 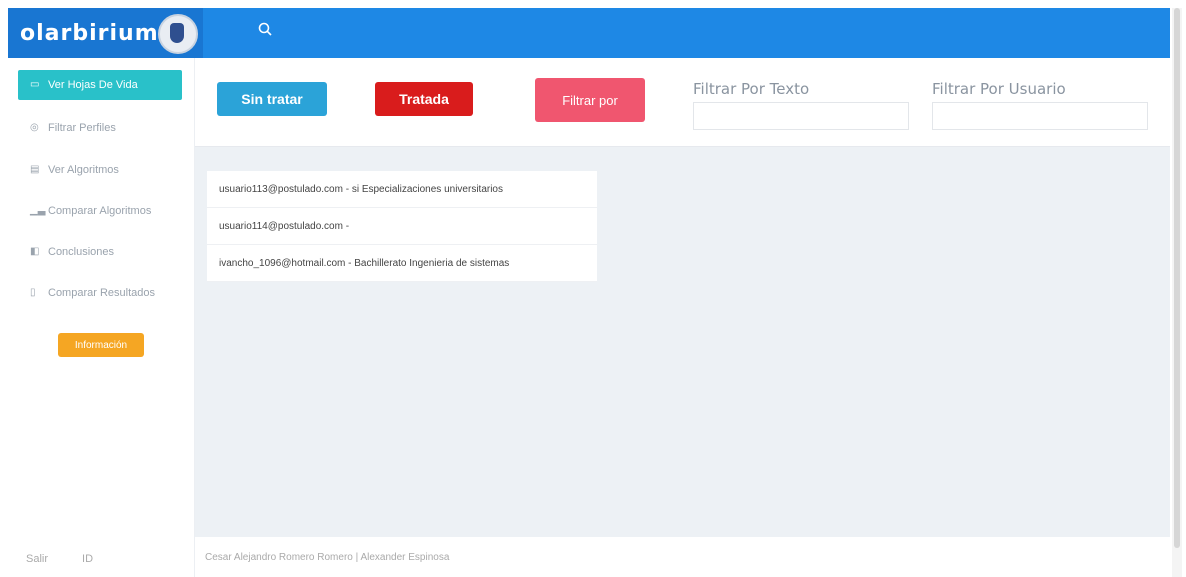 I want to click on logo-text: olarbirium, so click(x=89, y=33).